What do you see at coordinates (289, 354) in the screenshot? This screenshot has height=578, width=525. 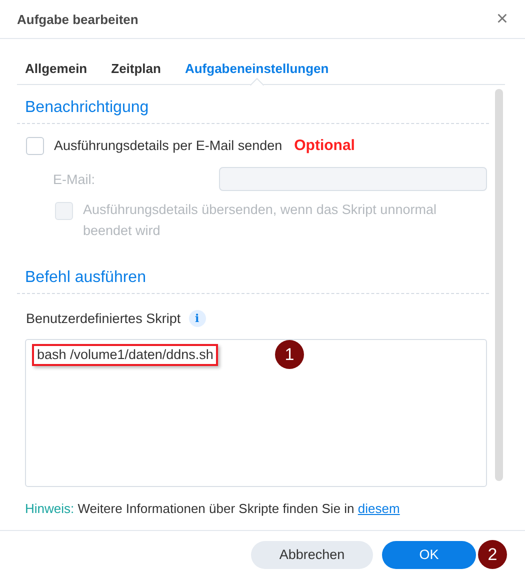 I see `step-badge: 1` at bounding box center [289, 354].